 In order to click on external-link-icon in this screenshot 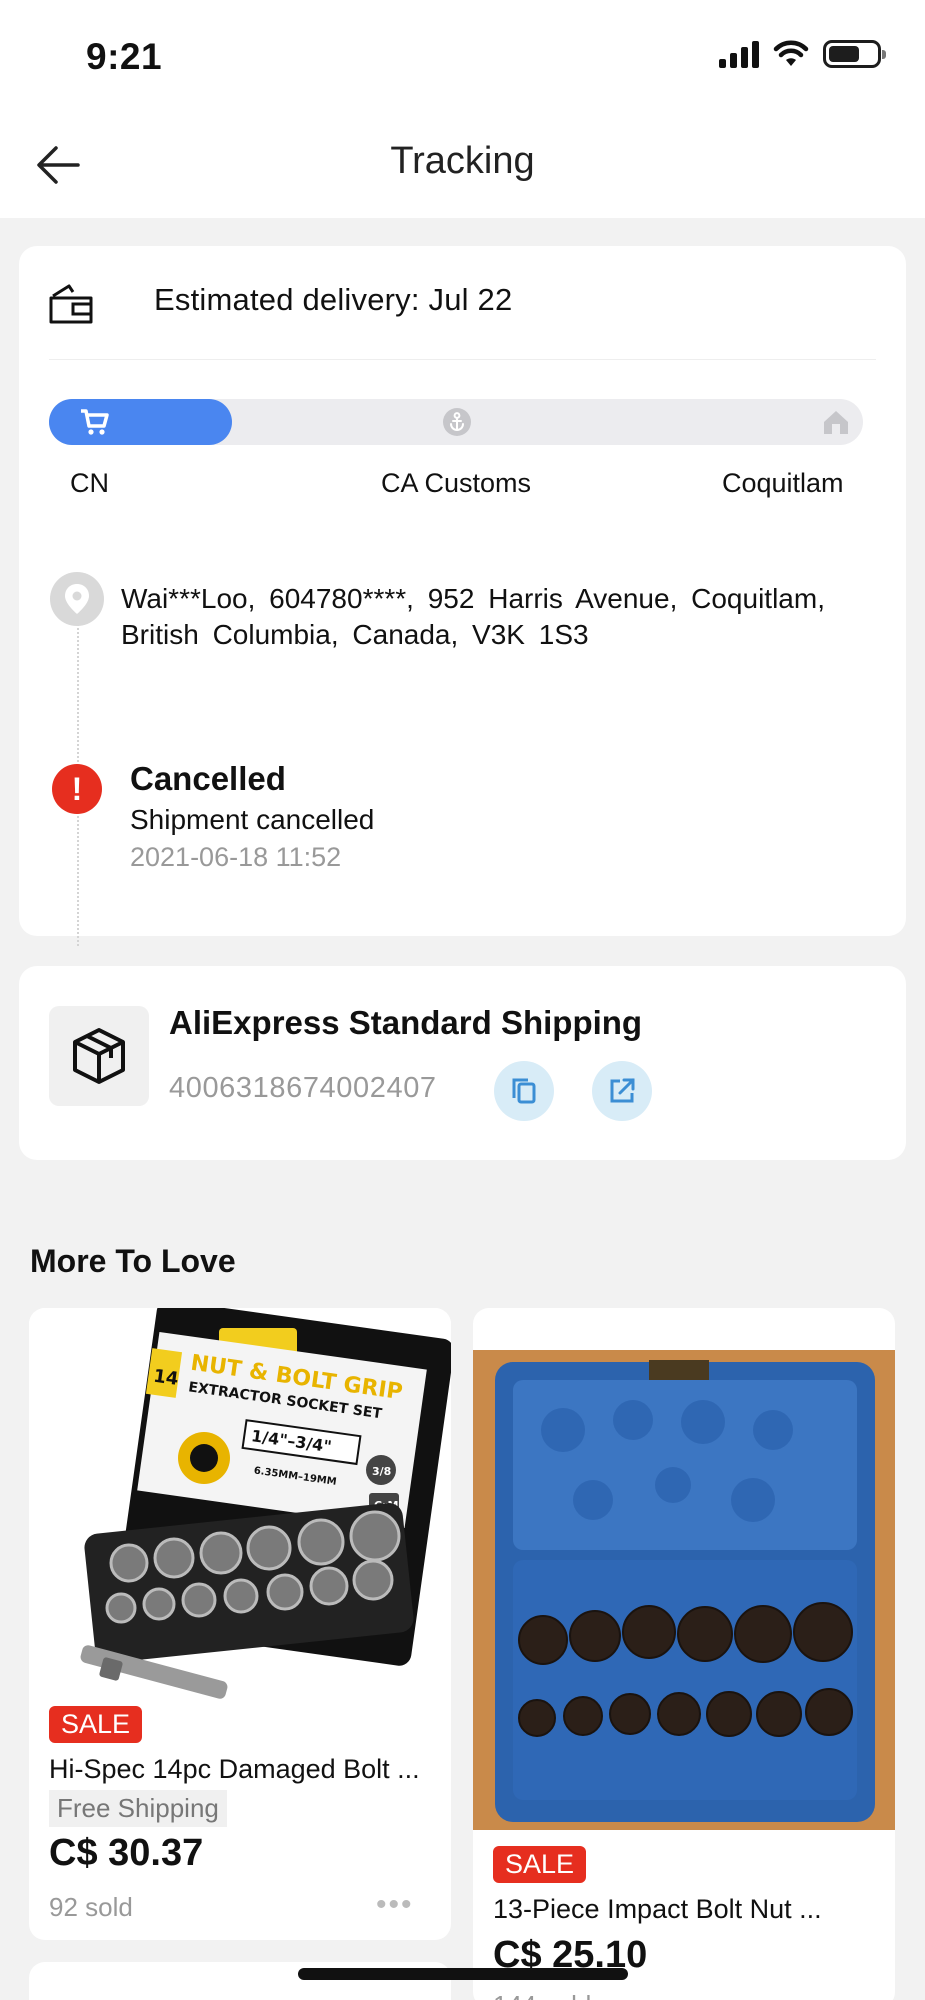, I will do `click(622, 1090)`.